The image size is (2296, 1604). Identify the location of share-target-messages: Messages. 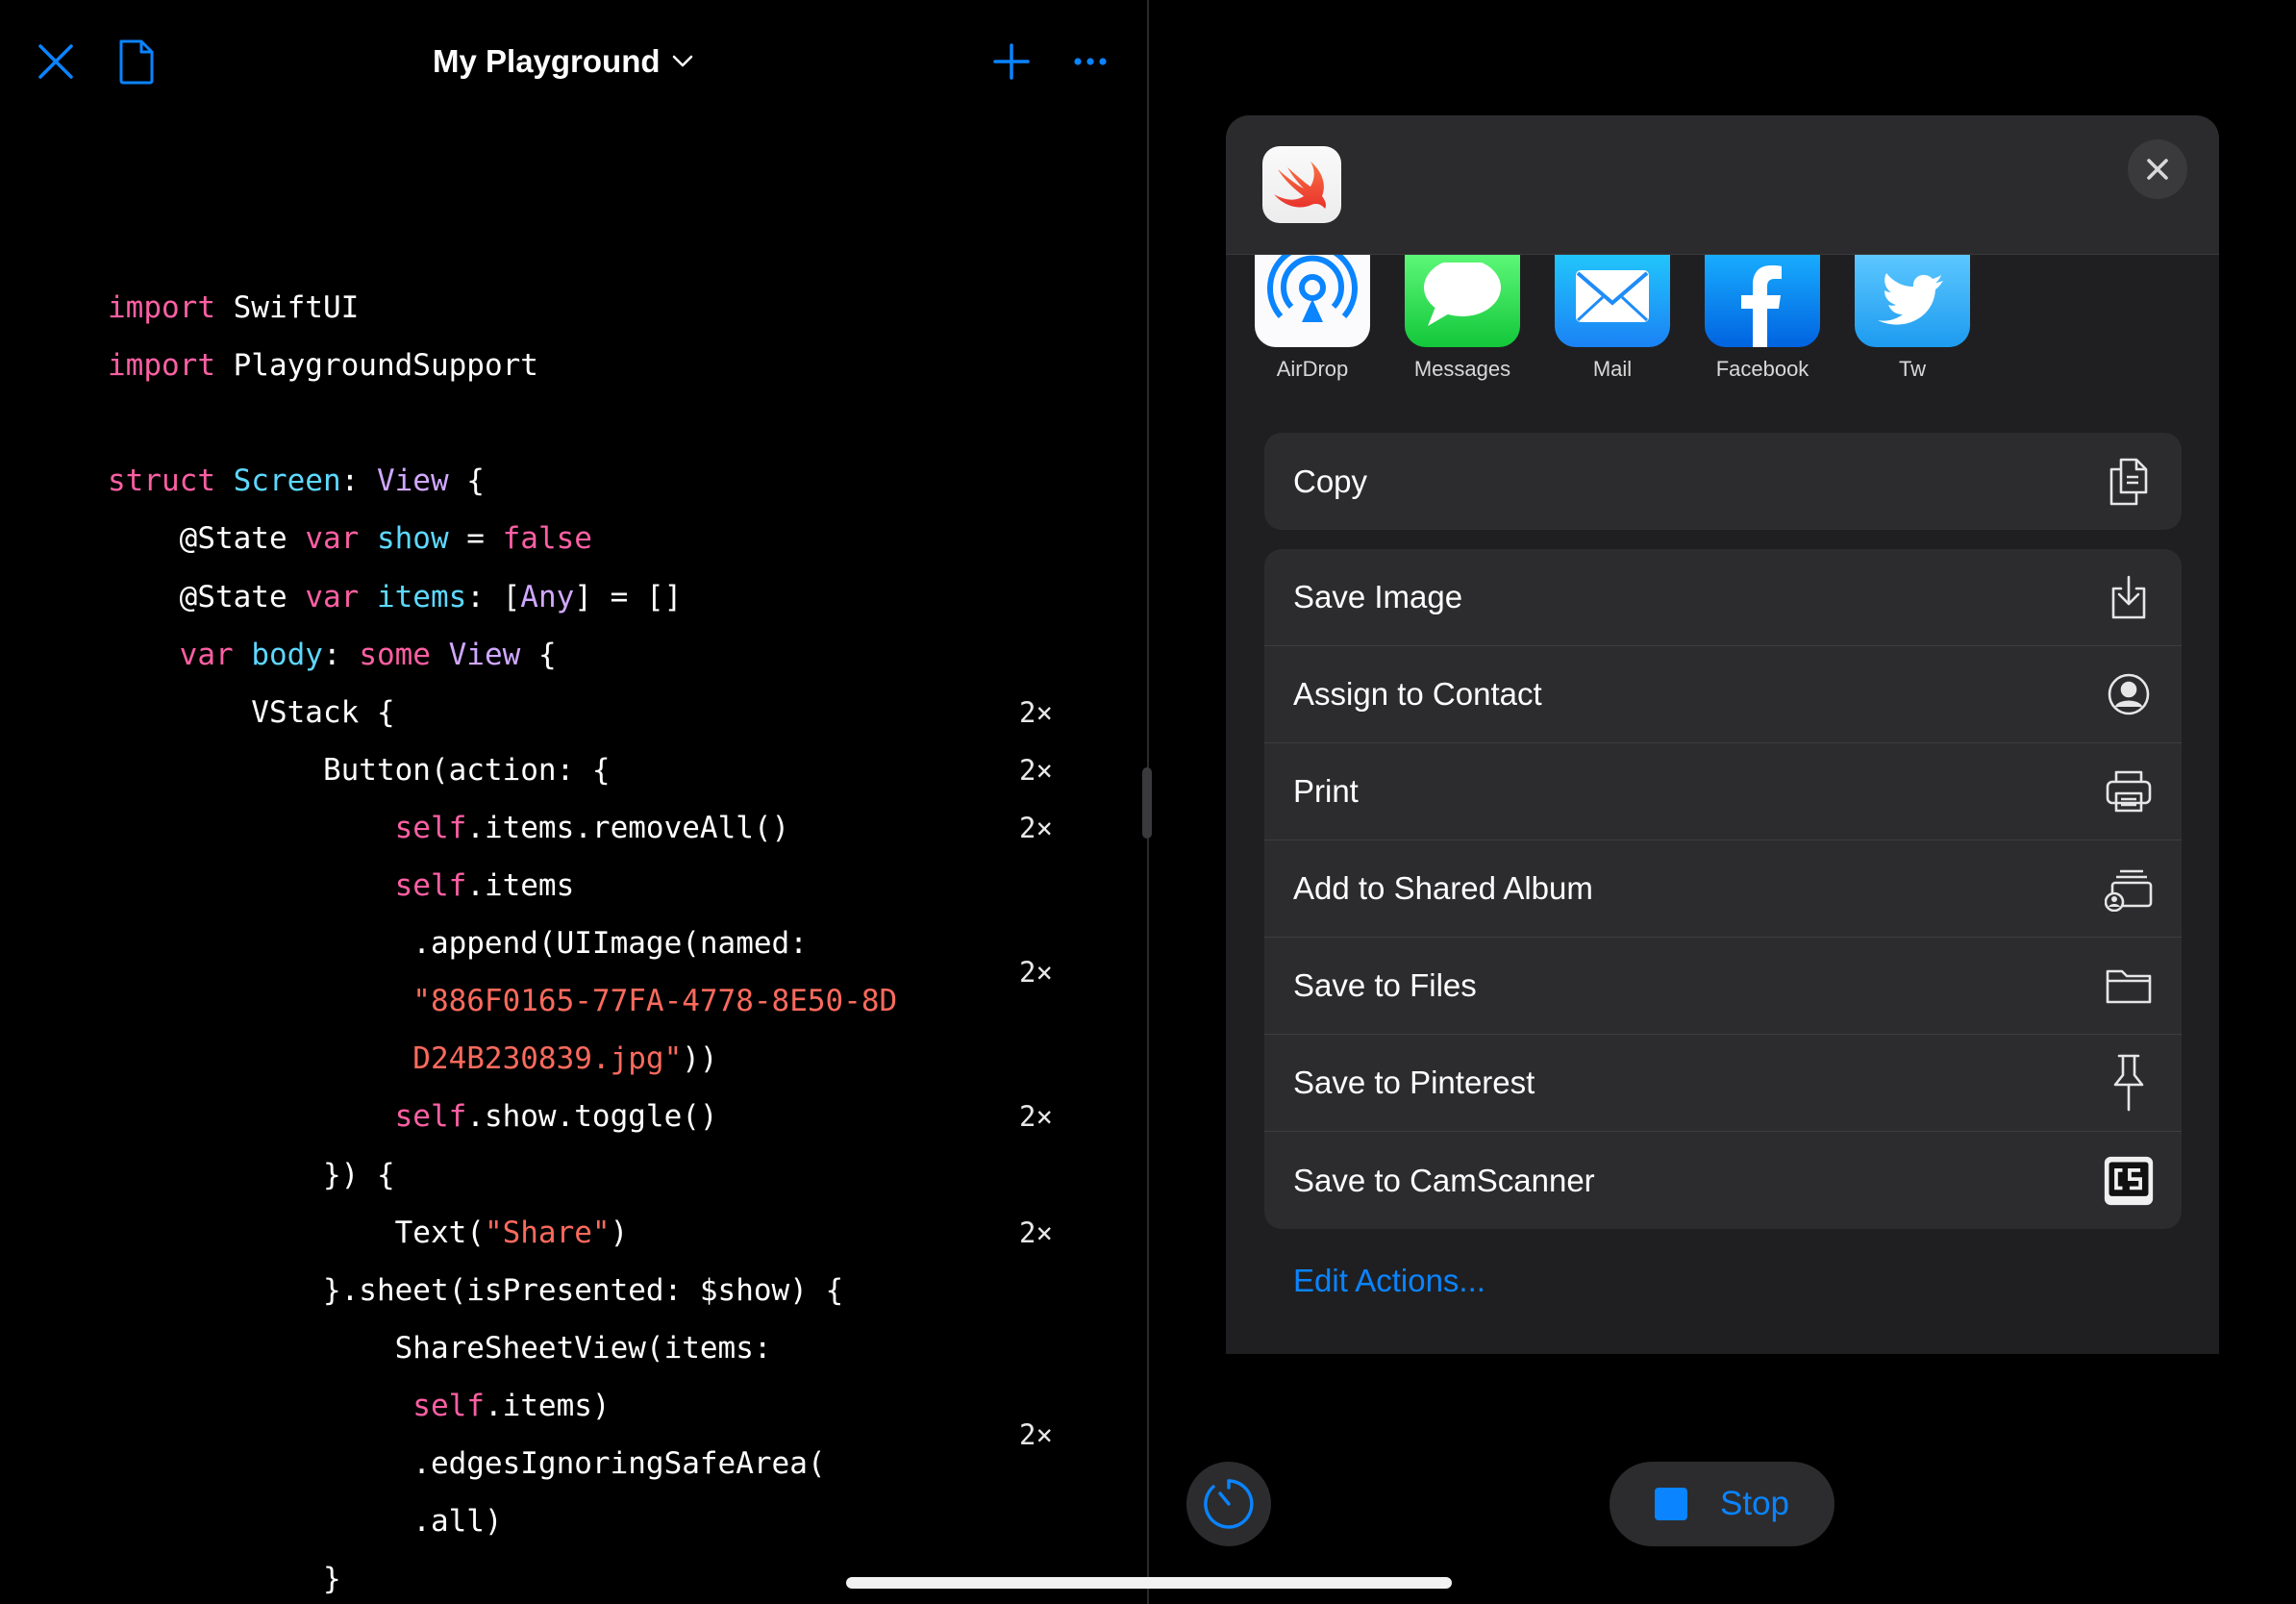
(1462, 318).